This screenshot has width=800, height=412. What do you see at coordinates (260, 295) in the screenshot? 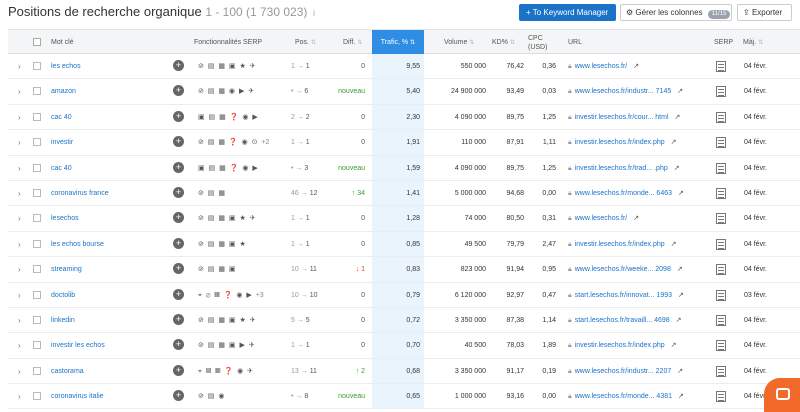
I see `more-features-count: +3` at bounding box center [260, 295].